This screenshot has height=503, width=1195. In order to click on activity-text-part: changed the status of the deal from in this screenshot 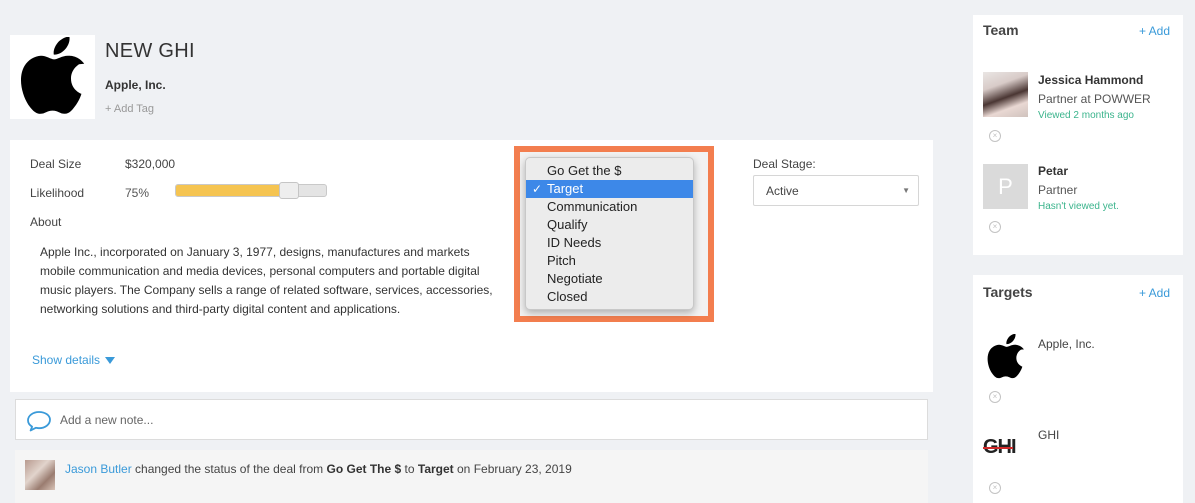, I will do `click(229, 469)`.